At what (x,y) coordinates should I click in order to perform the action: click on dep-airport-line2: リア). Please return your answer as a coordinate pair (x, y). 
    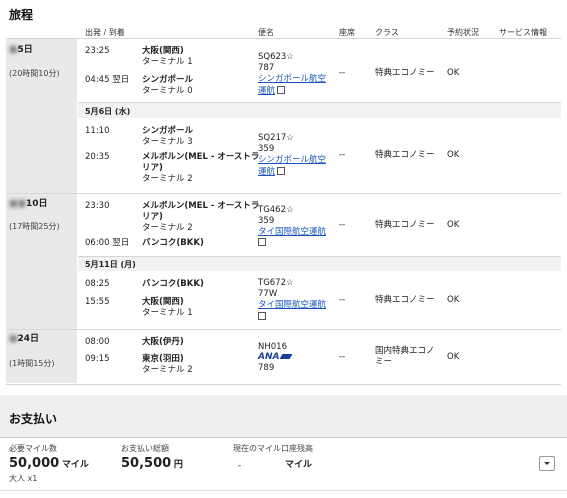
    Looking at the image, I should click on (152, 217).